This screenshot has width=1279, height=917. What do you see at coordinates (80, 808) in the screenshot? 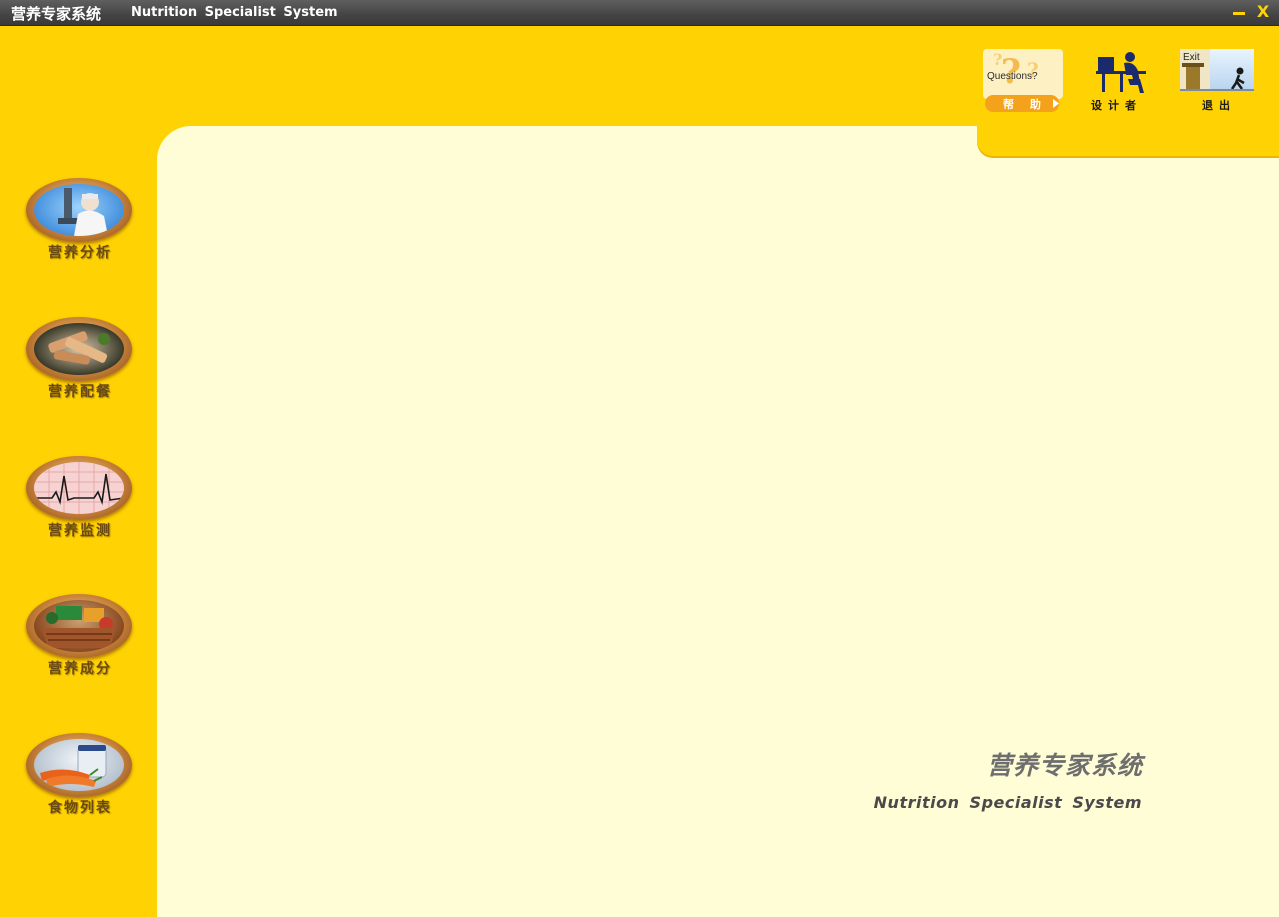
I see `sidebar-item-label: 食物列表` at bounding box center [80, 808].